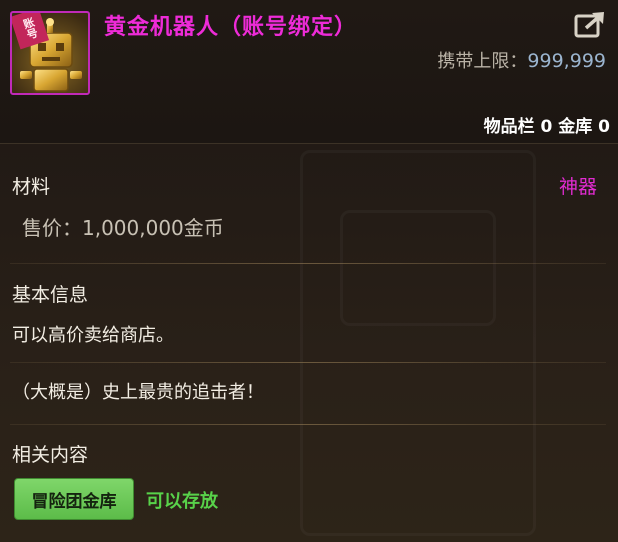 This screenshot has height=542, width=618. I want to click on item-category: 材料, so click(31, 187).